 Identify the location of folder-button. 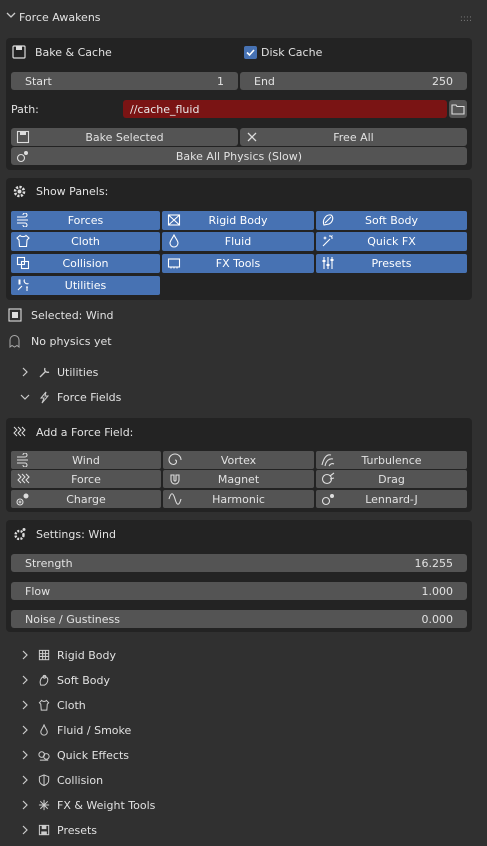
(458, 109).